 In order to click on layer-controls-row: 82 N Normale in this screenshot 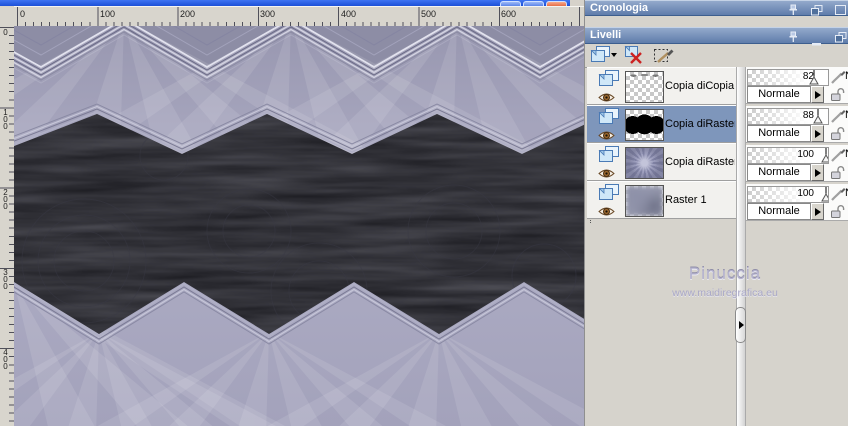, I will do `click(797, 85)`.